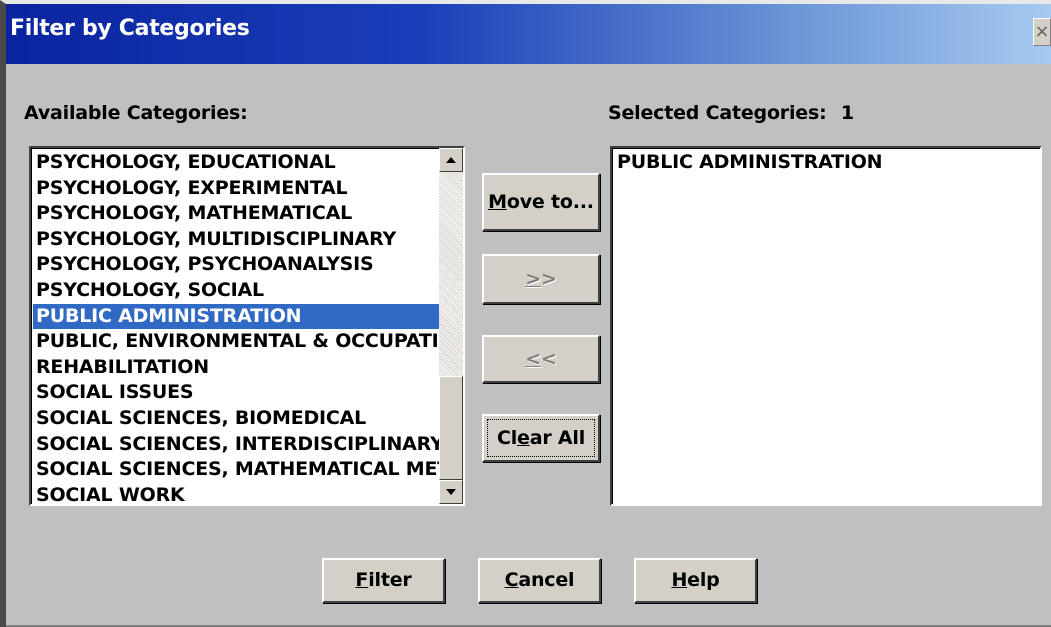 The width and height of the screenshot is (1051, 627). What do you see at coordinates (236, 368) in the screenshot?
I see `list-item: REHABILITATION` at bounding box center [236, 368].